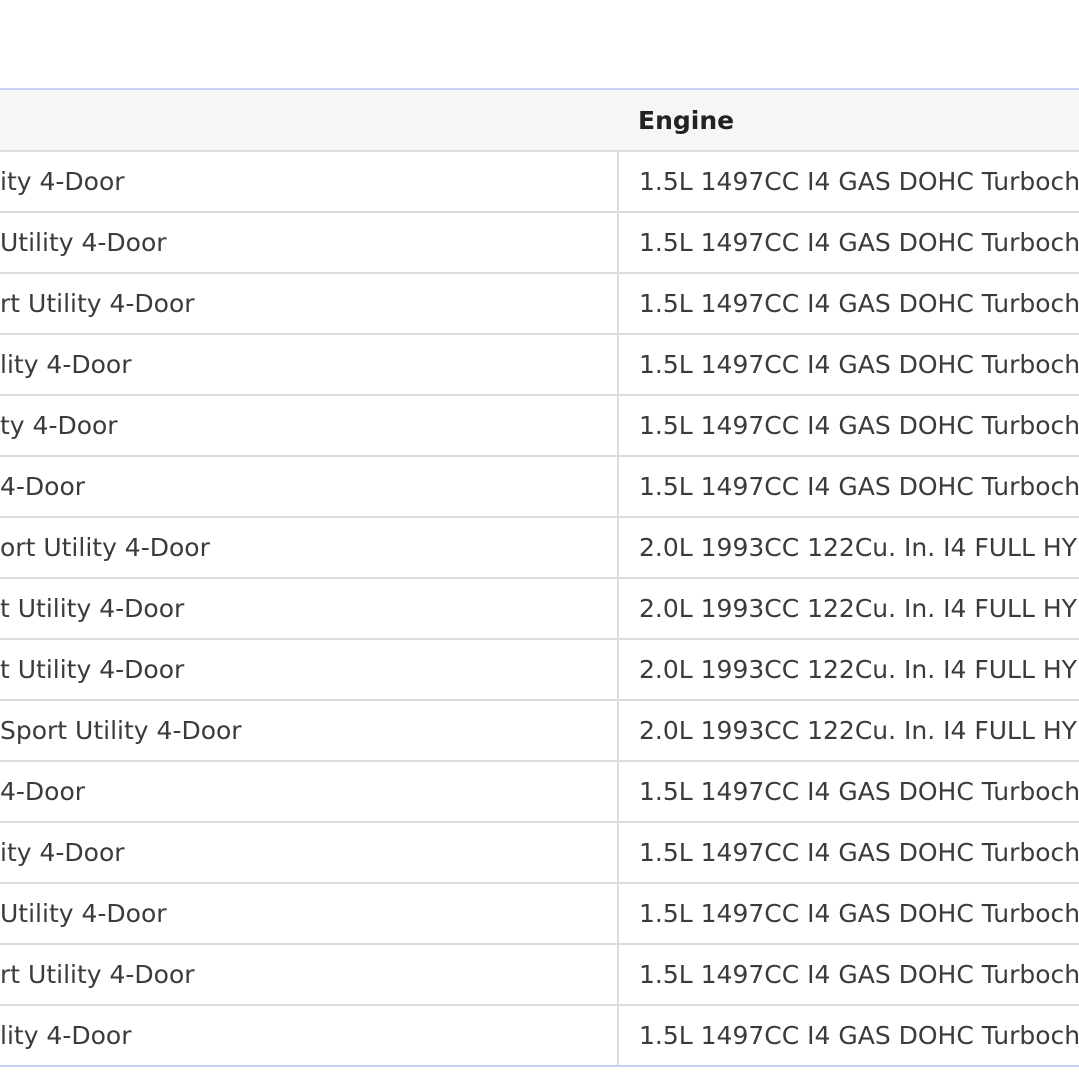  Describe the element at coordinates (59, 425) in the screenshot. I see `submodel-text: ty 4-Door` at that location.